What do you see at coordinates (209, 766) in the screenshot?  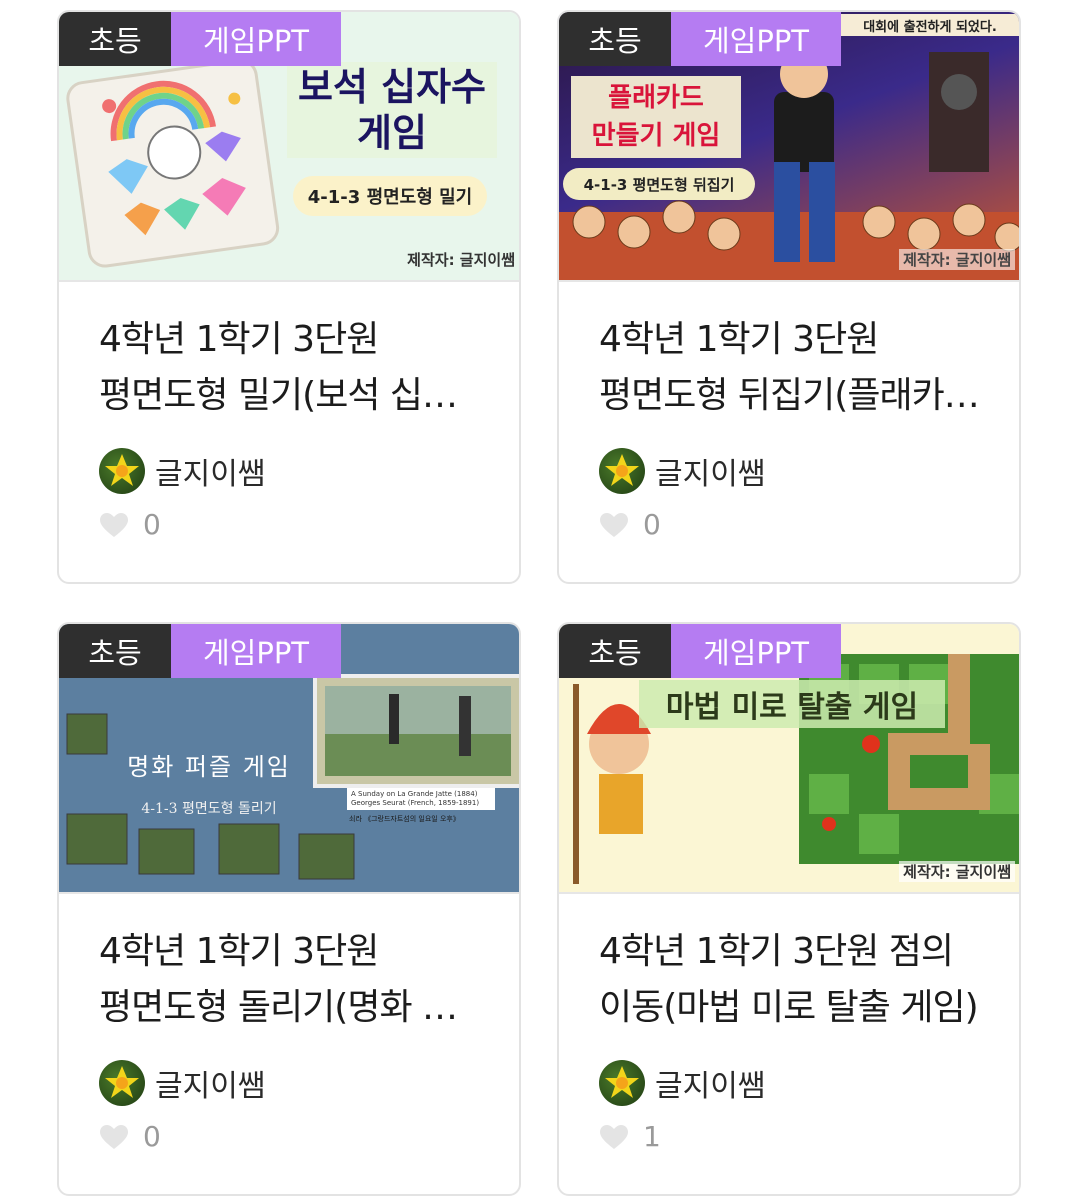 I see `thumbnail-title: 명화 퍼즐 게임` at bounding box center [209, 766].